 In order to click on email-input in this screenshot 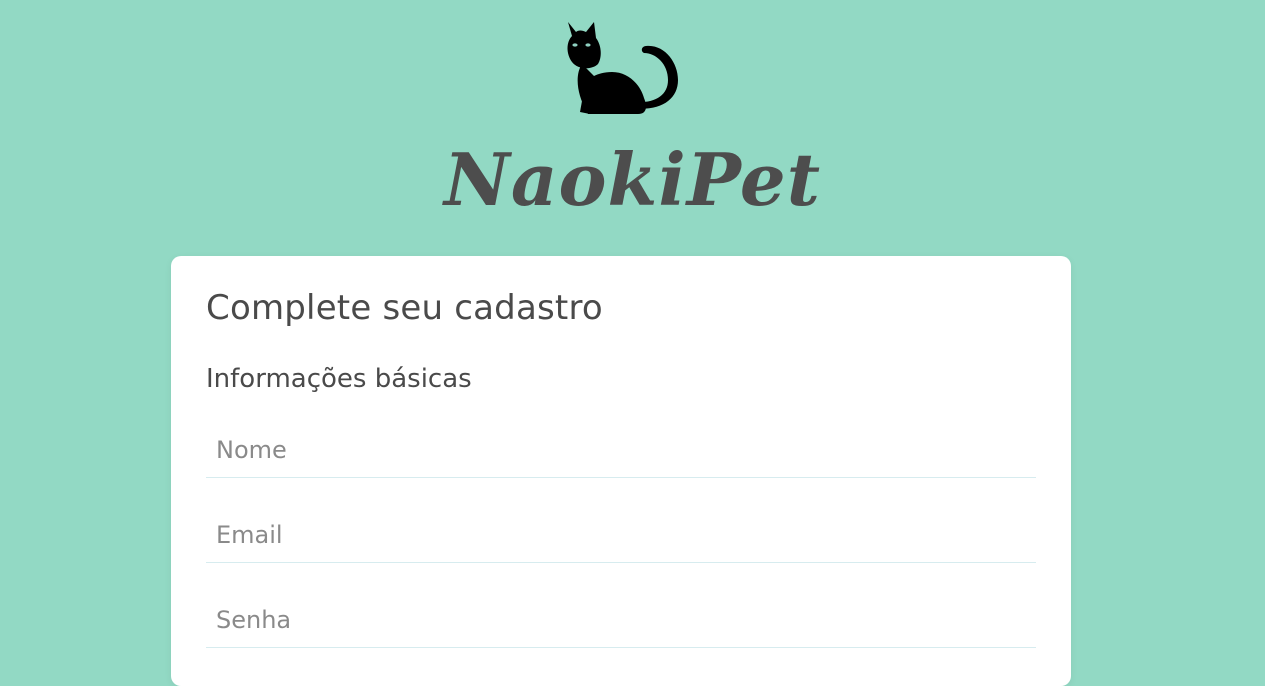, I will do `click(621, 535)`.